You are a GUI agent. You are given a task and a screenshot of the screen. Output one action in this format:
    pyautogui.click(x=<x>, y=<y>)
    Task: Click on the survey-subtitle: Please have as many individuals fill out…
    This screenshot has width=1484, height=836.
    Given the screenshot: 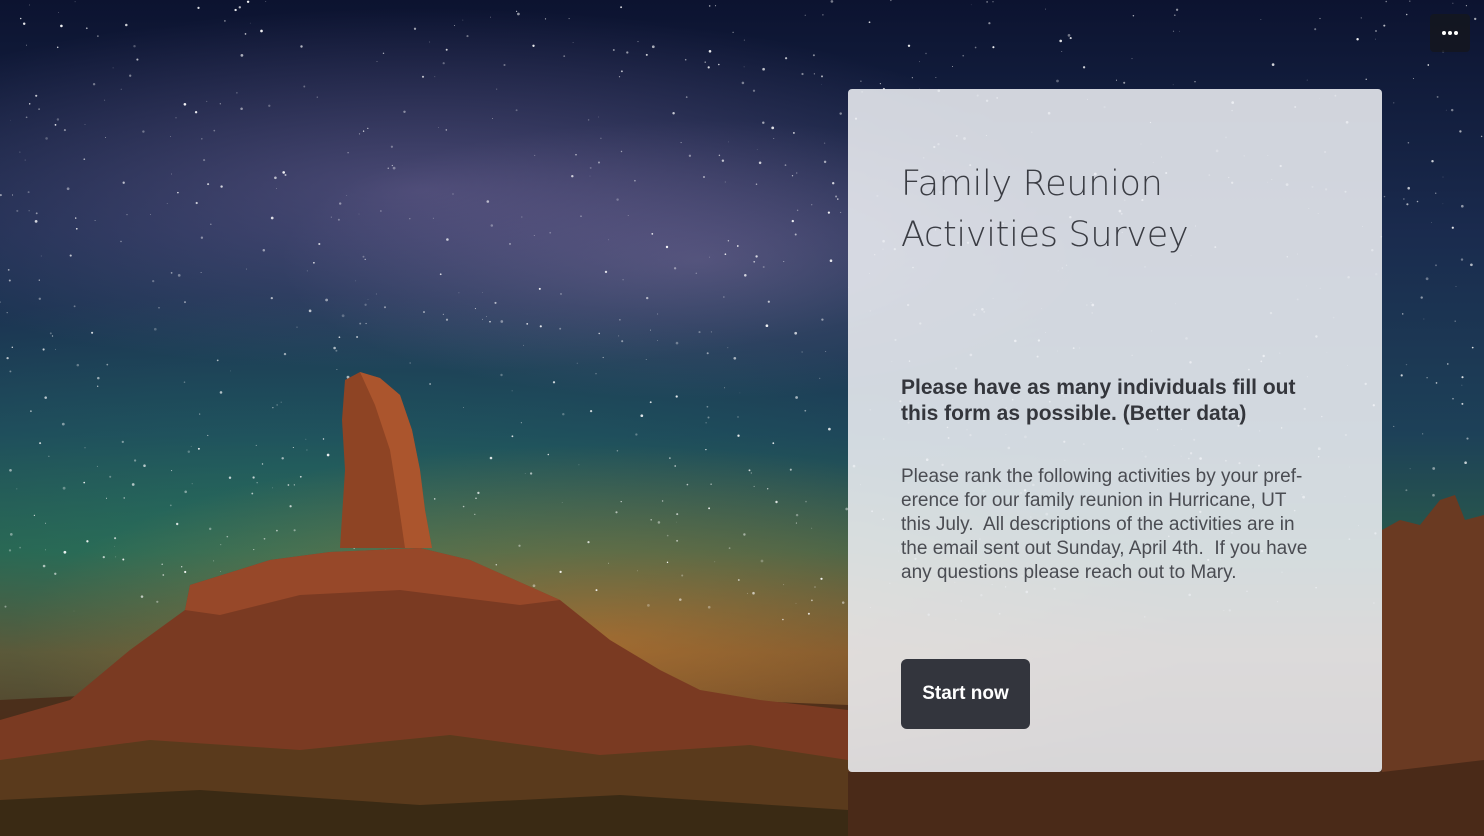 What is the action you would take?
    pyautogui.click(x=1098, y=400)
    